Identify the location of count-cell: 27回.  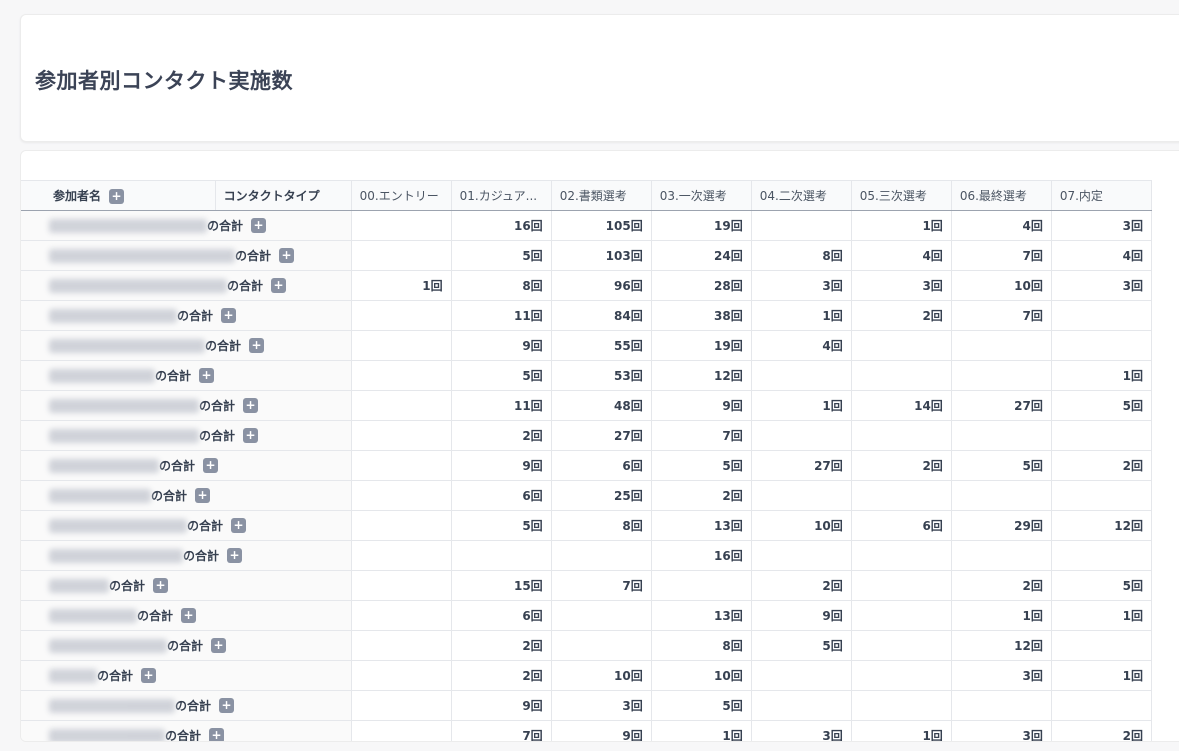
(601, 435).